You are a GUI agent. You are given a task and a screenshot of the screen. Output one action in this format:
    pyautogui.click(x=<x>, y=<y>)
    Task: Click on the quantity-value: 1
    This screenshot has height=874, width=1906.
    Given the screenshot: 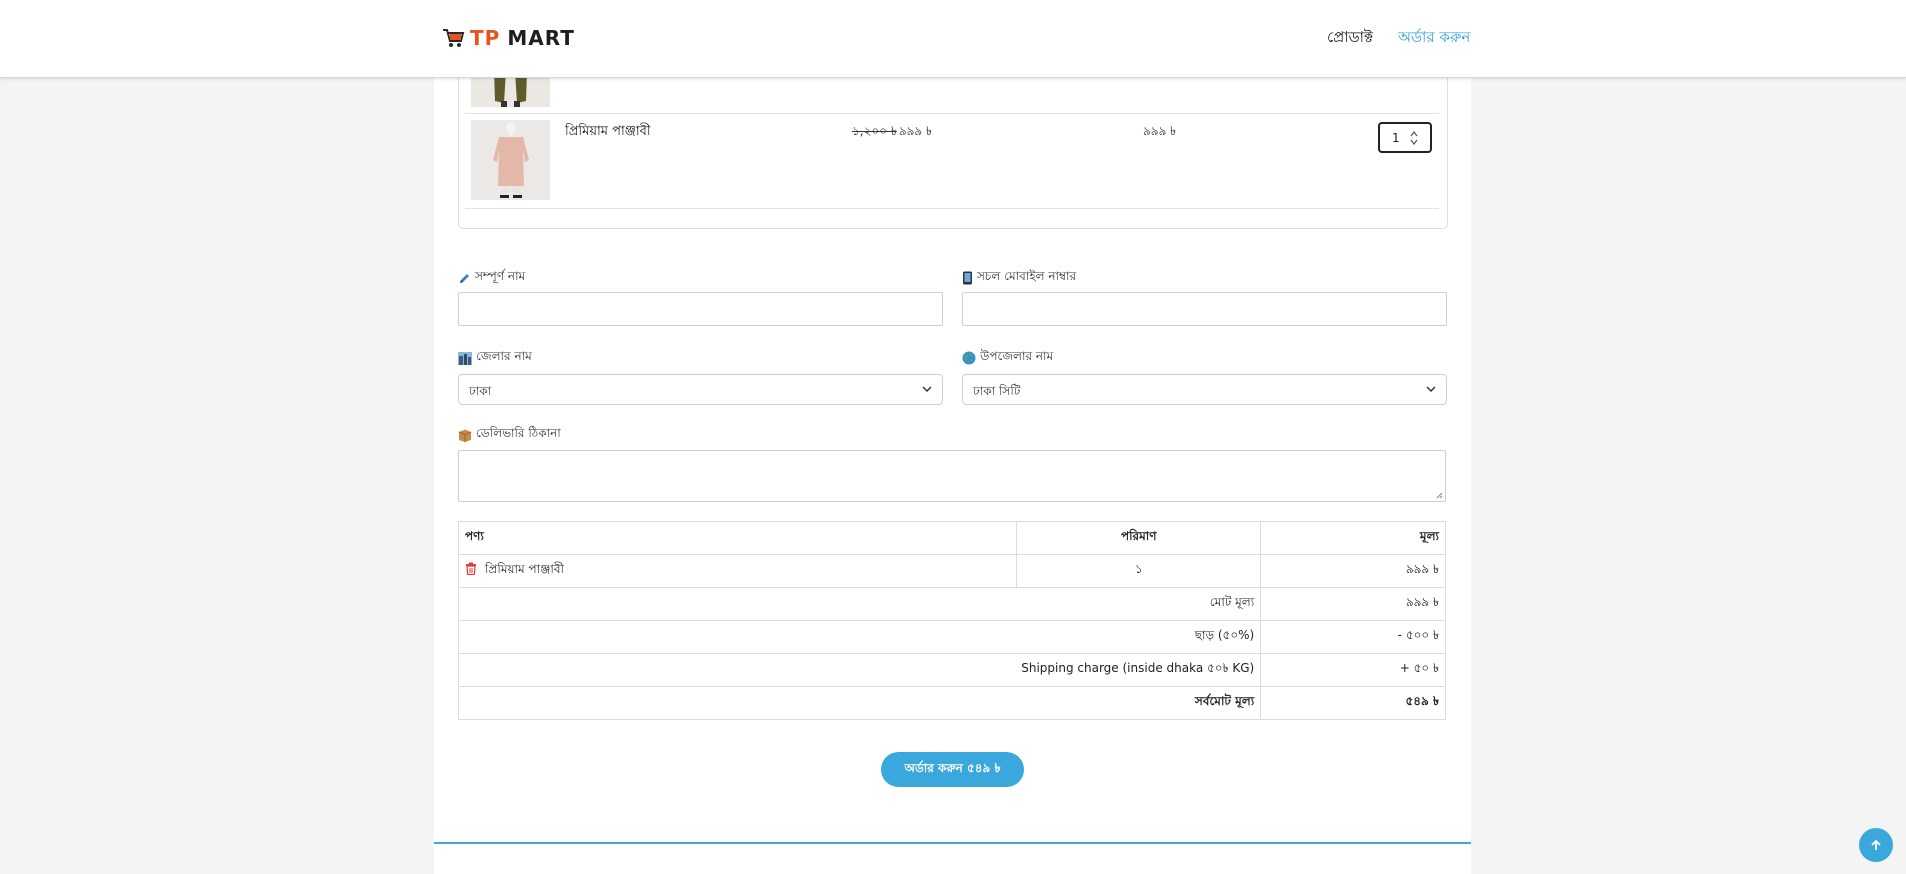 What is the action you would take?
    pyautogui.click(x=1396, y=138)
    